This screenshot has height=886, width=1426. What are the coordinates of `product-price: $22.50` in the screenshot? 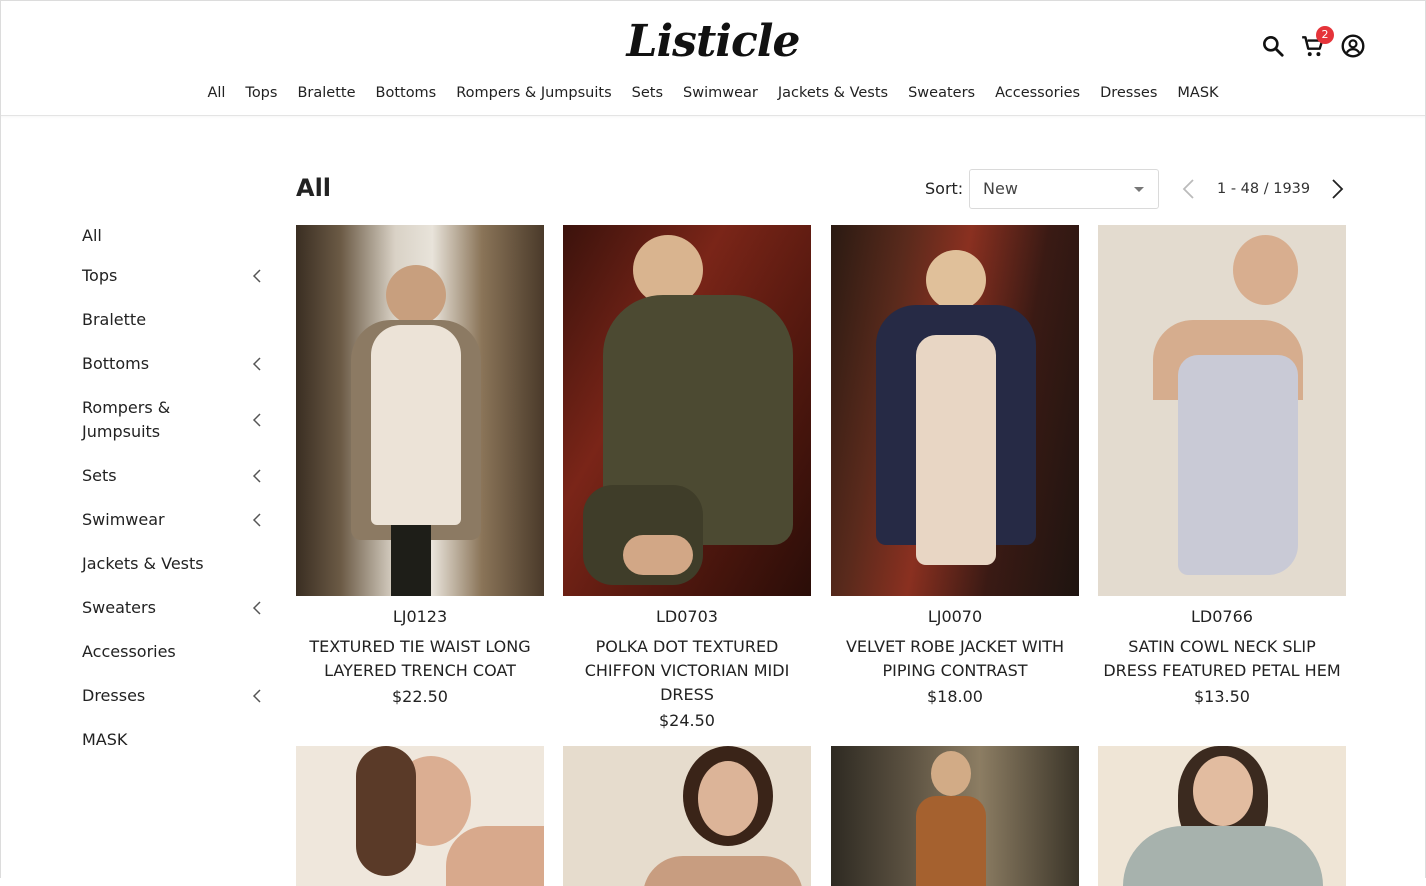 It's located at (420, 696).